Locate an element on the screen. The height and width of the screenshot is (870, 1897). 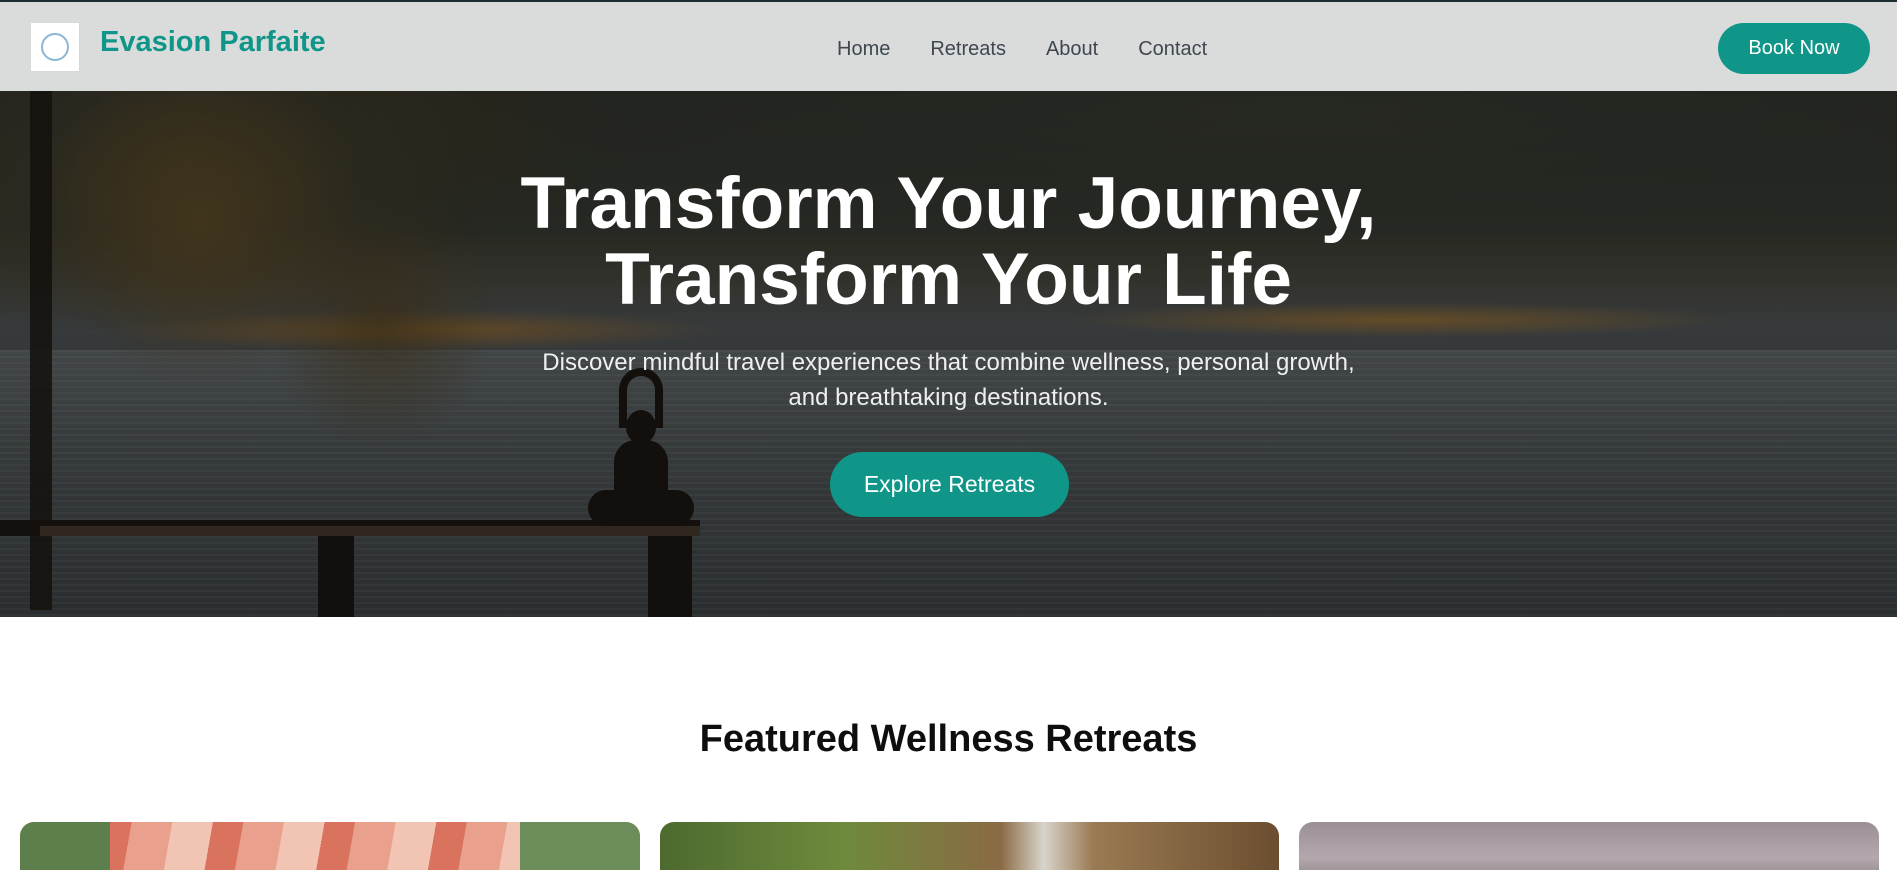
logo-emblem-icon is located at coordinates (55, 47).